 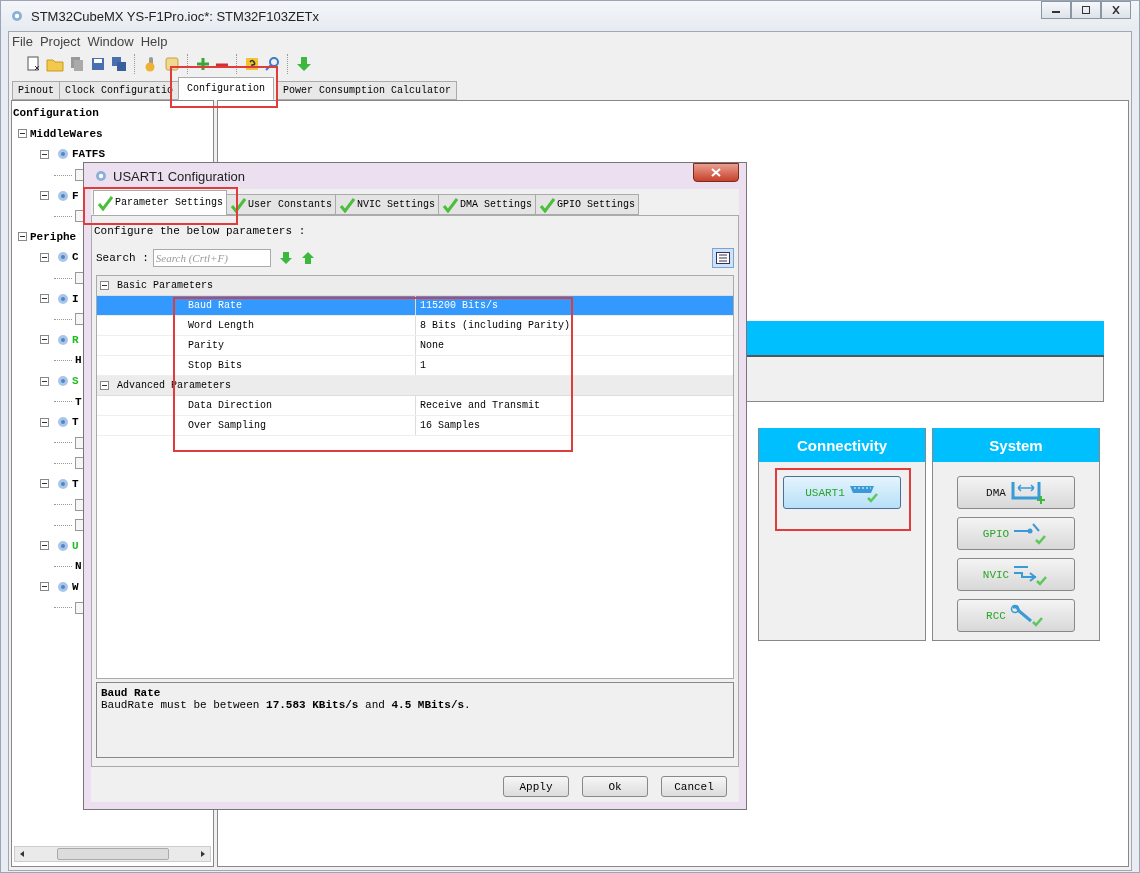 I want to click on tree-item: MiddleWares, so click(x=66, y=133).